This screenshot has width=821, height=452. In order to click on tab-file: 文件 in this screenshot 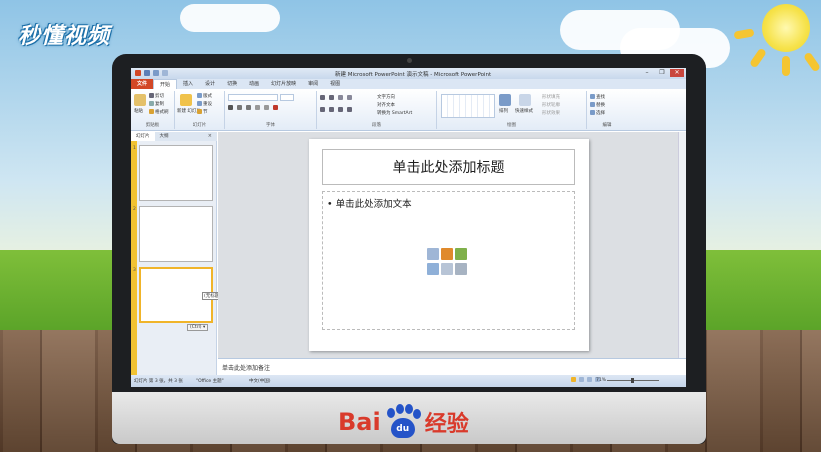, I will do `click(142, 84)`.